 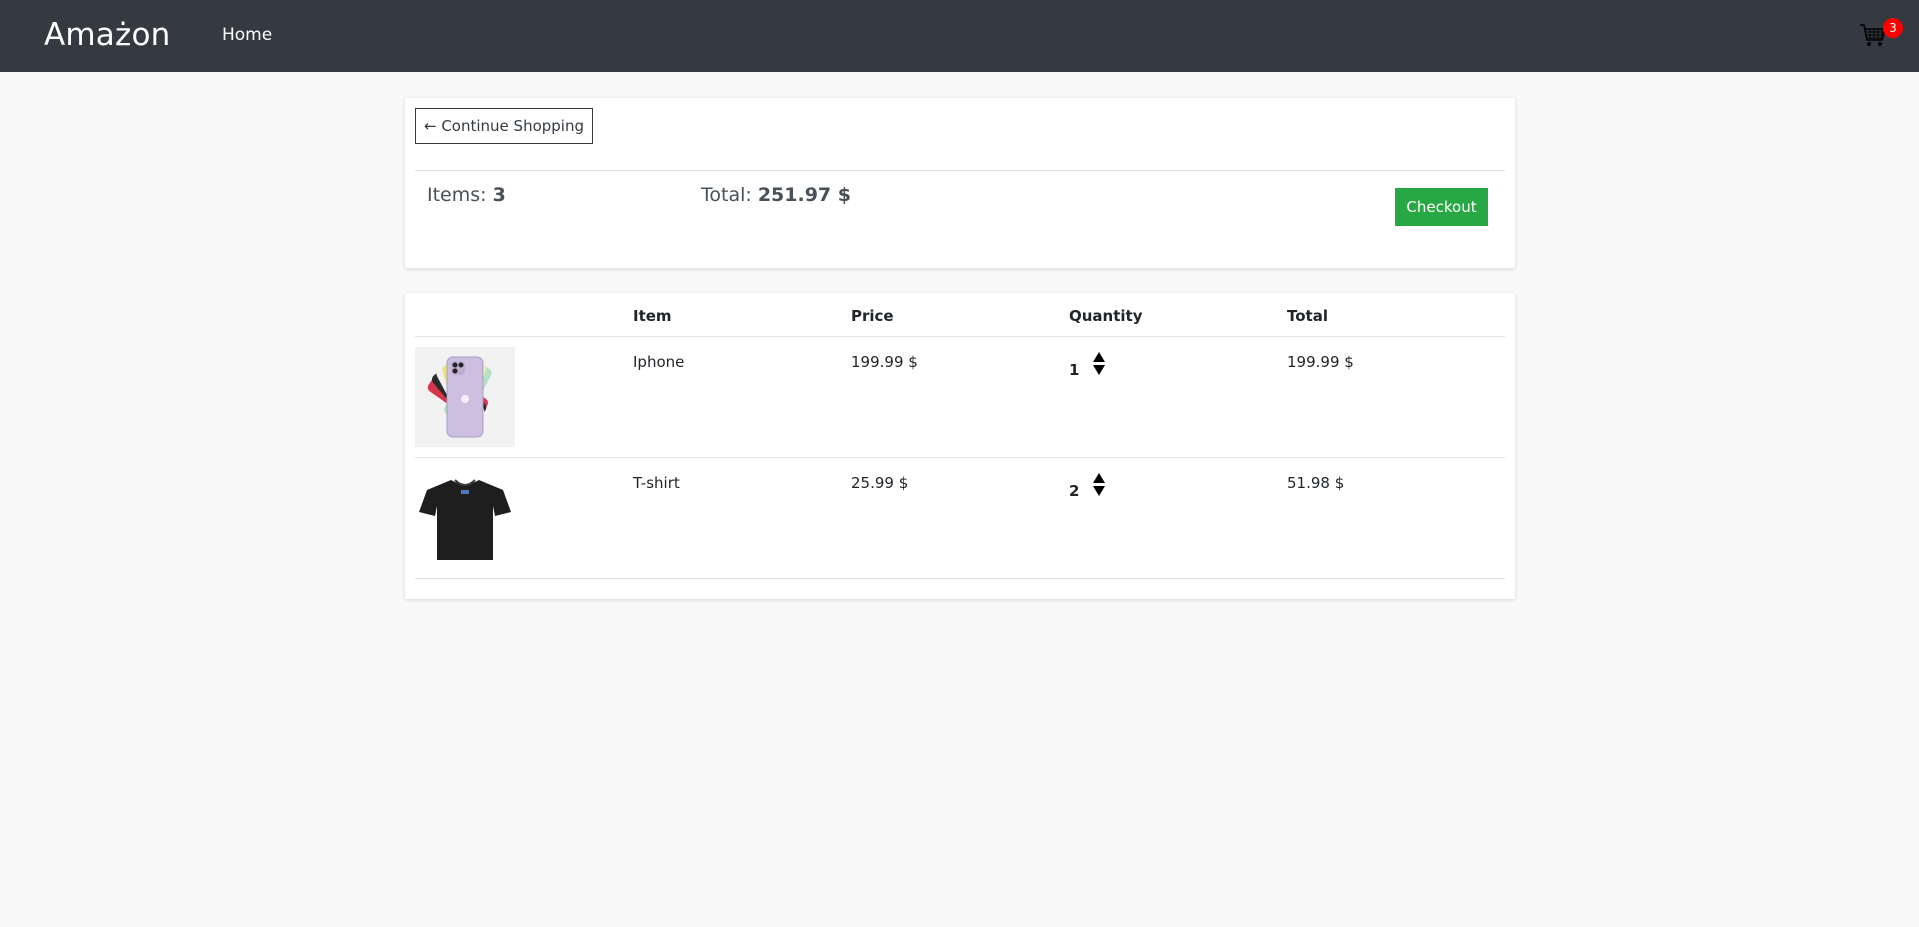 I want to click on quantity-value: 2, so click(x=1074, y=491).